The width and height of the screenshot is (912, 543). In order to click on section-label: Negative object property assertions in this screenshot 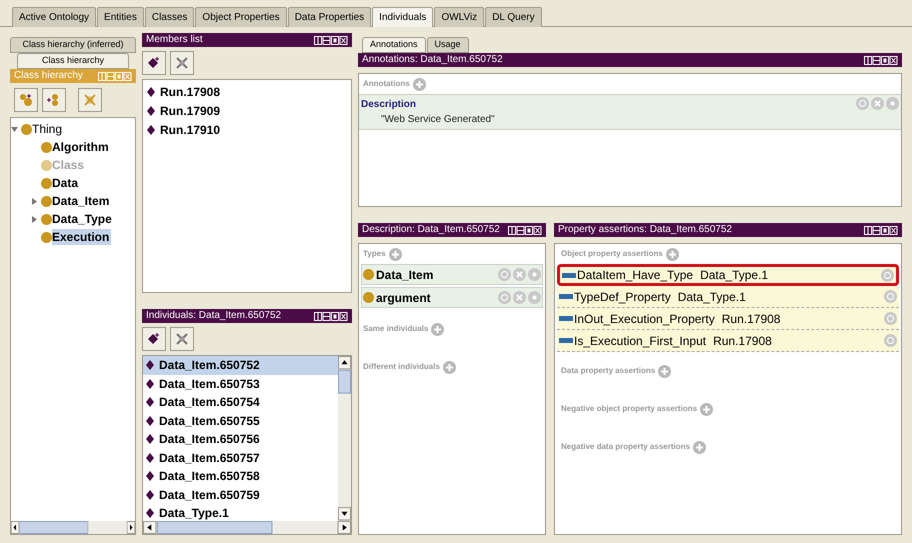, I will do `click(629, 409)`.